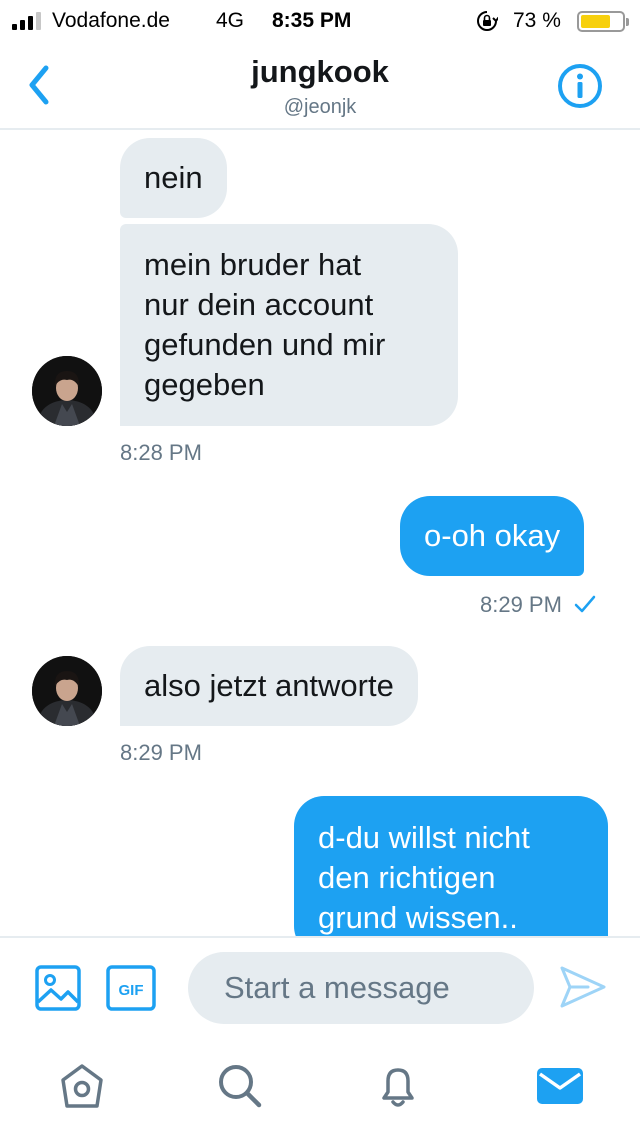  Describe the element at coordinates (265, 344) in the screenshot. I see `message-text-line: gefunden und mir` at that location.